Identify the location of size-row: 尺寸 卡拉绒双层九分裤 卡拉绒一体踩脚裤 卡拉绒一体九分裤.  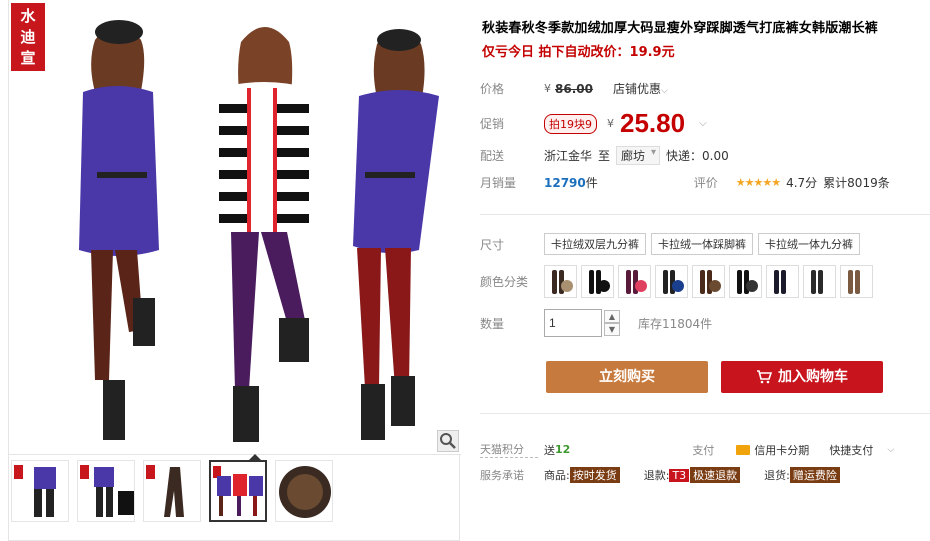
(672, 244).